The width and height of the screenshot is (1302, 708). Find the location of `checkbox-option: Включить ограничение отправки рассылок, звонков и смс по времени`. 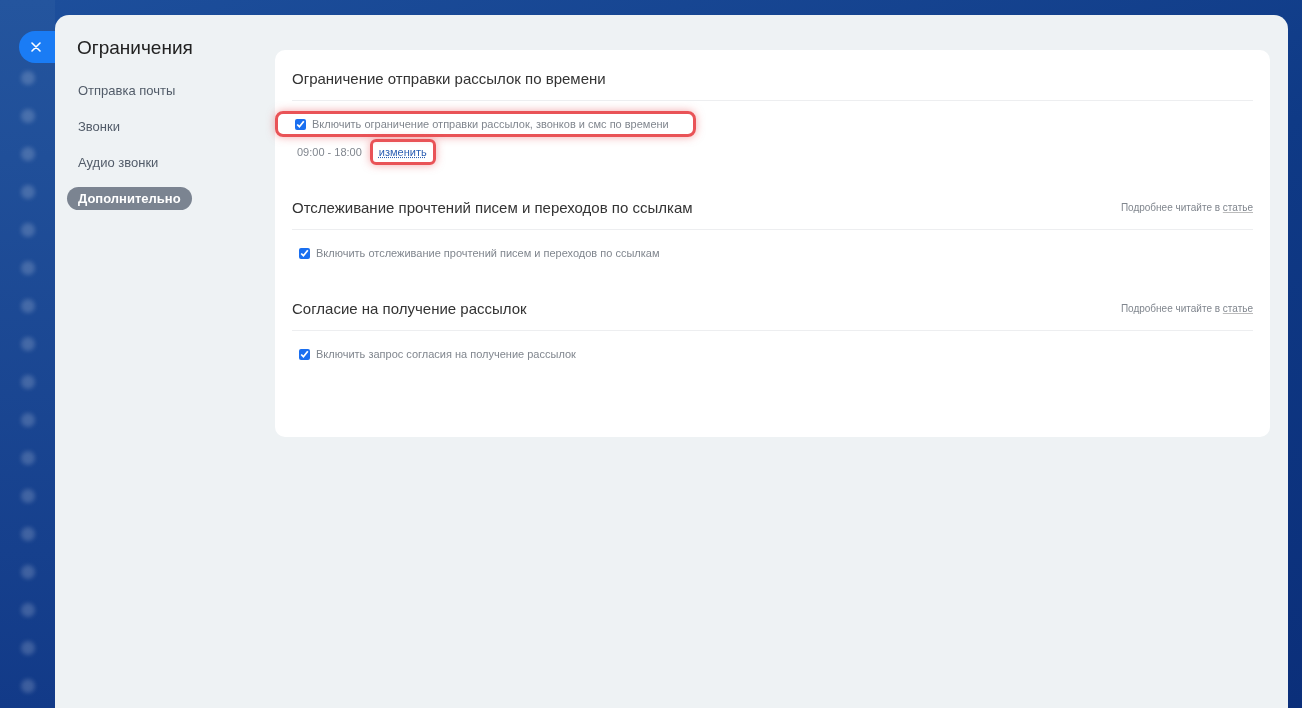

checkbox-option: Включить ограничение отправки рассылок, звонков и смс по времени is located at coordinates (485, 124).